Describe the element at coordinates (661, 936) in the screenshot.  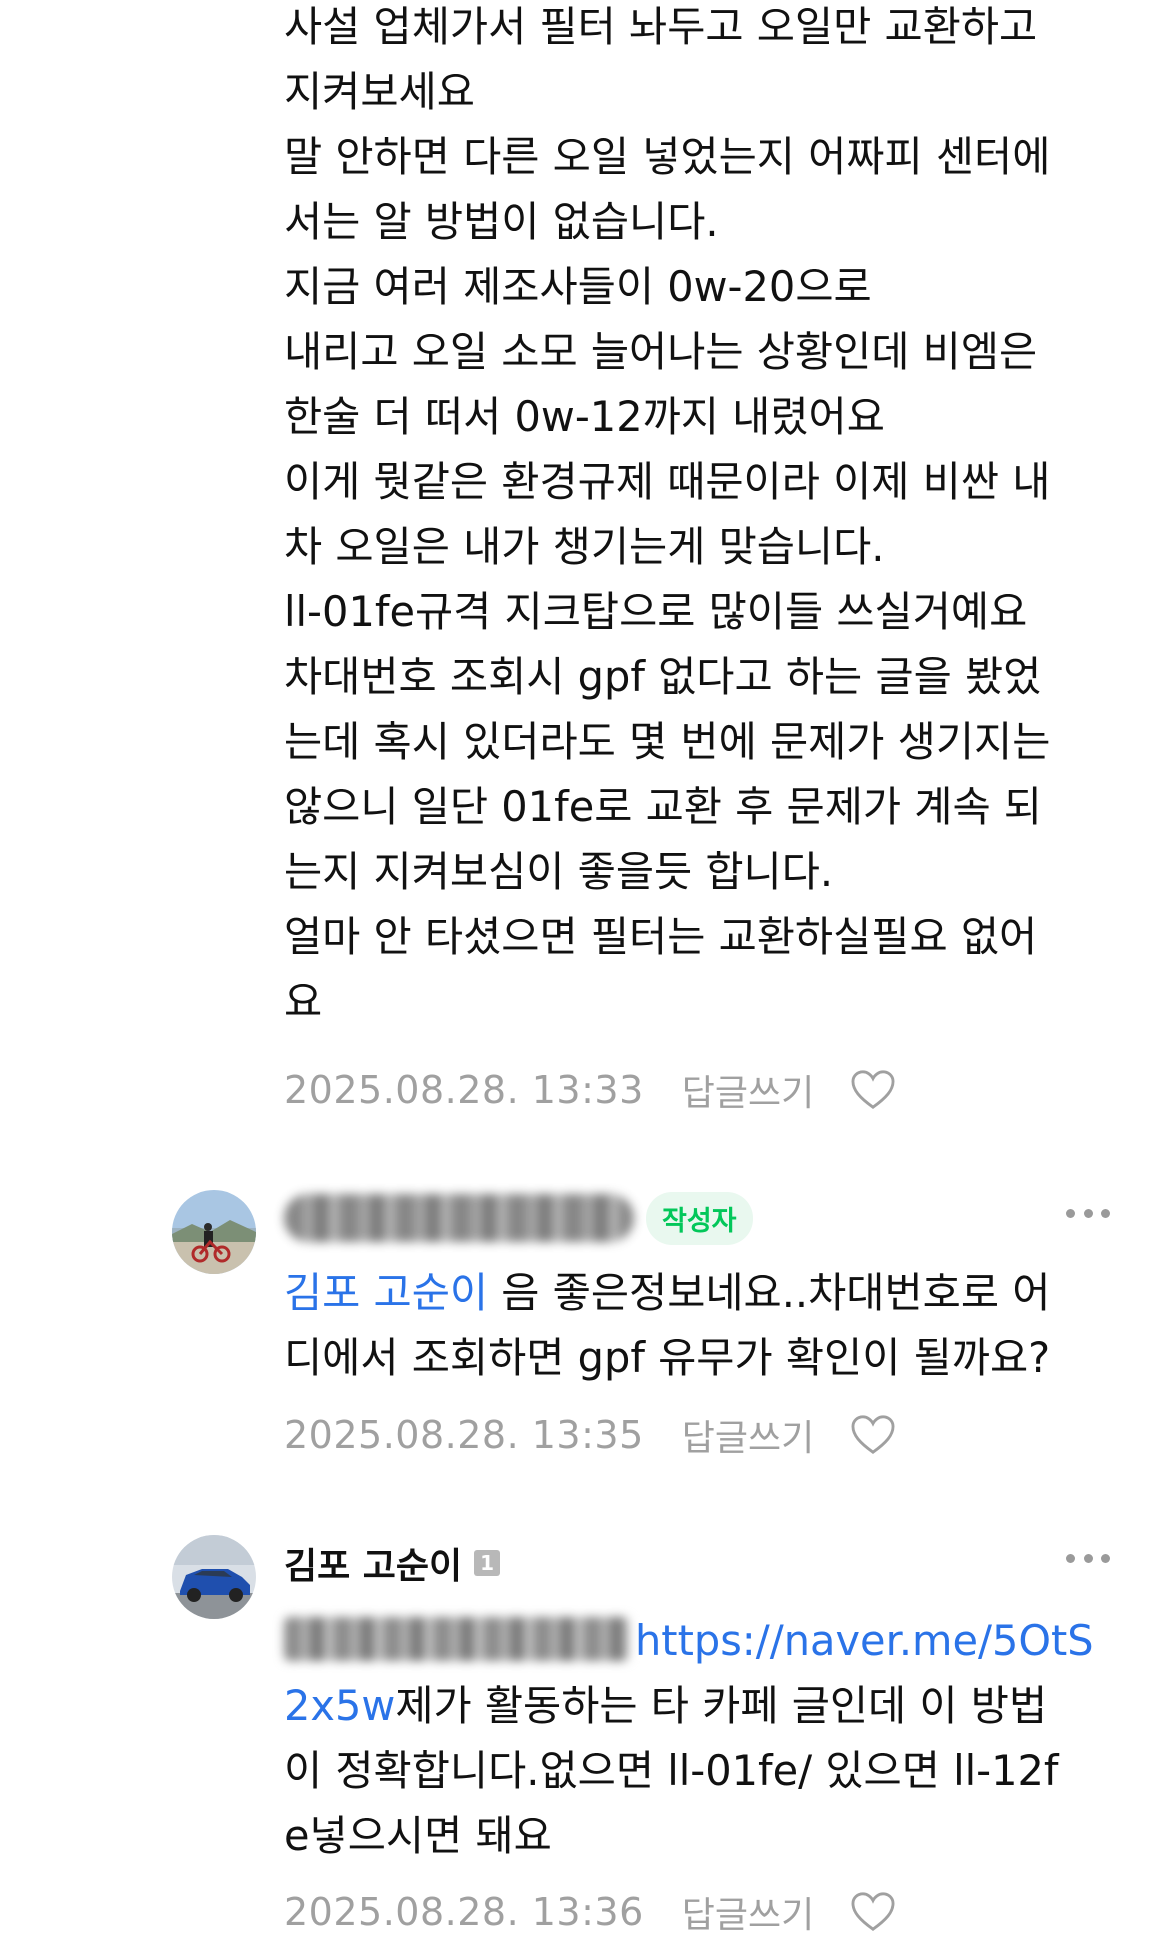
I see `comment-line: 얼마 안 타셨으면 필터는 교환하실필요 없어` at that location.